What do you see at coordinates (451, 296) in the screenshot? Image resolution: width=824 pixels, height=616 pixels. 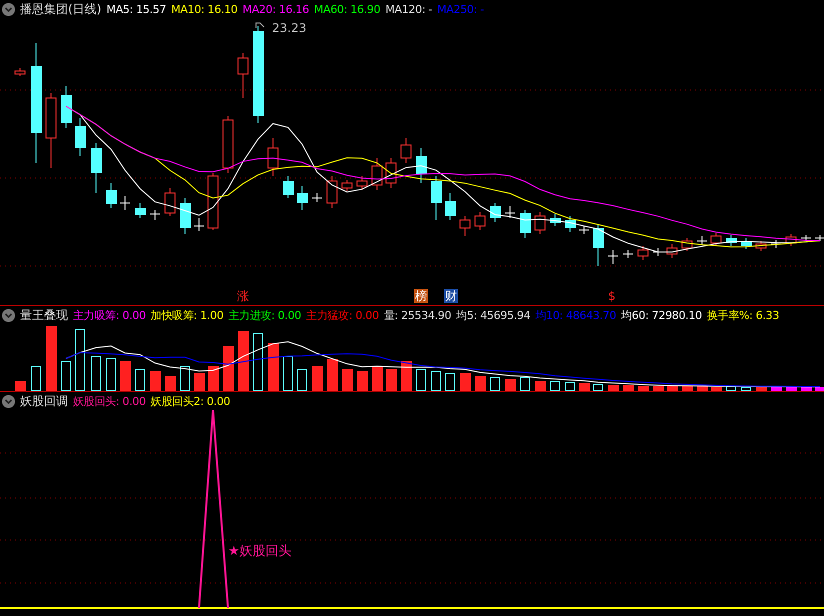 I see `signal-marker: 财` at bounding box center [451, 296].